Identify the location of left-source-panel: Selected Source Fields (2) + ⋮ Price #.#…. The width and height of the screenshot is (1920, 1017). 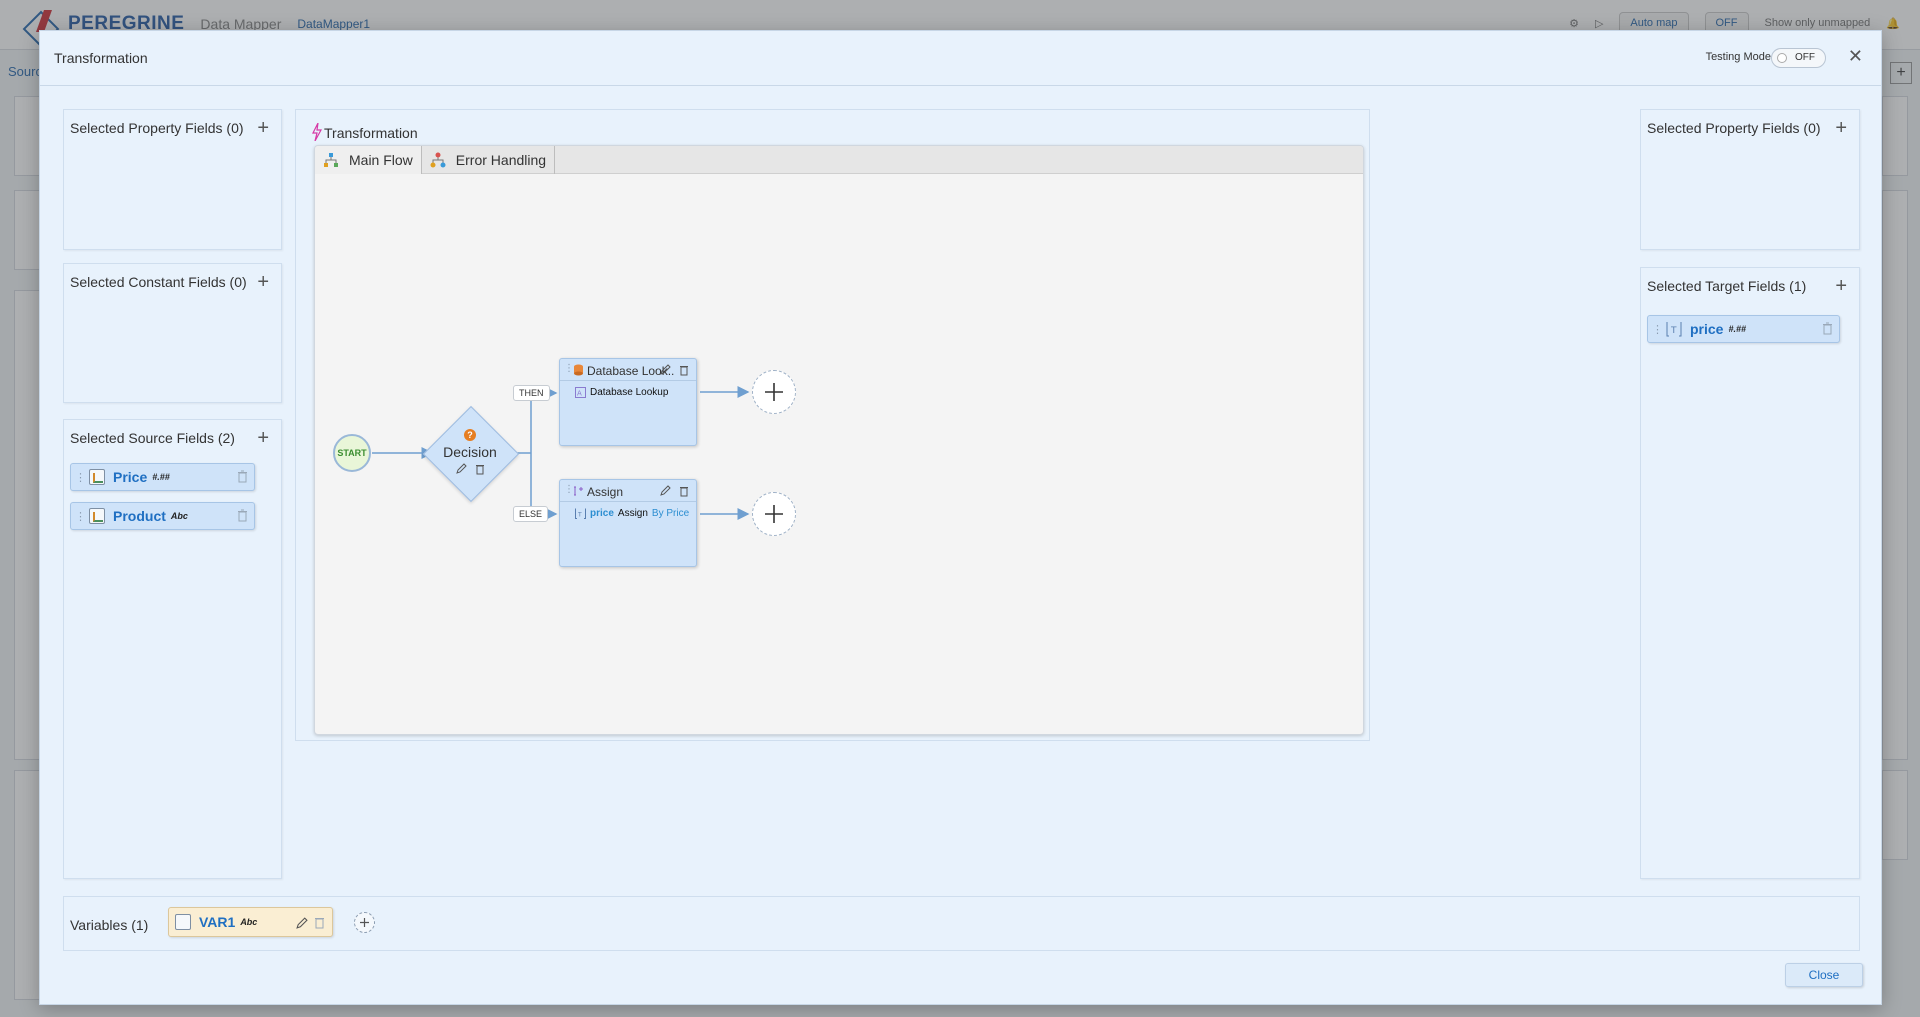
(172, 649).